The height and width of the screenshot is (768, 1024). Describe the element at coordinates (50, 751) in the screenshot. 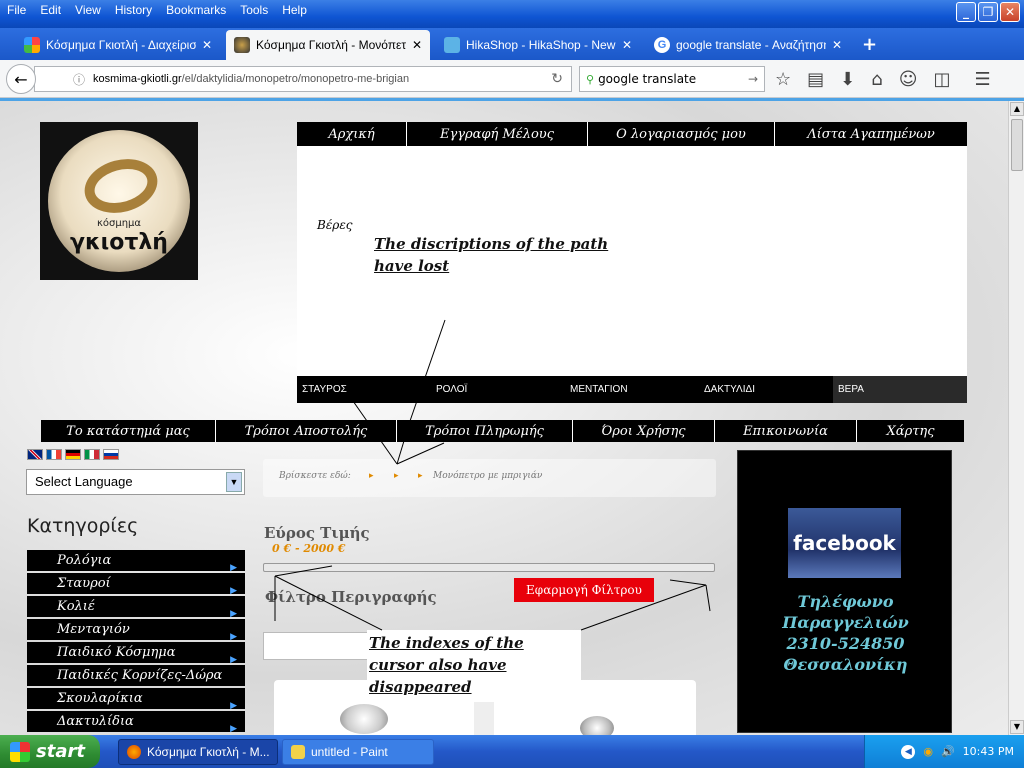

I see `start-button: start` at that location.